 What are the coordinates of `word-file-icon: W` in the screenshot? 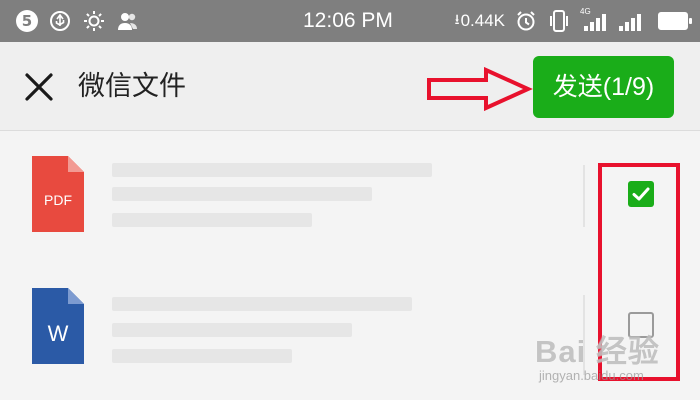 It's located at (58, 326).